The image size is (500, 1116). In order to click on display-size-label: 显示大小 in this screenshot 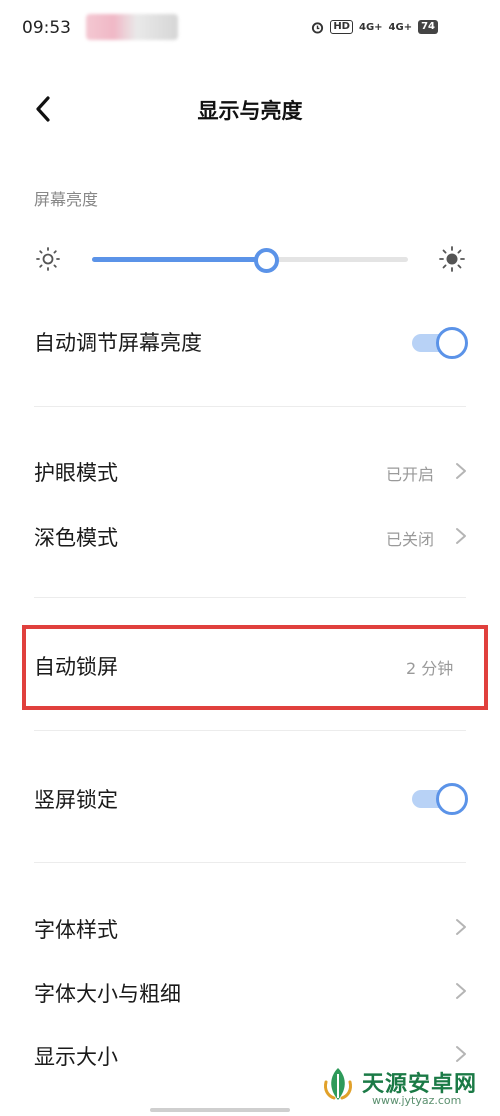, I will do `click(76, 1056)`.